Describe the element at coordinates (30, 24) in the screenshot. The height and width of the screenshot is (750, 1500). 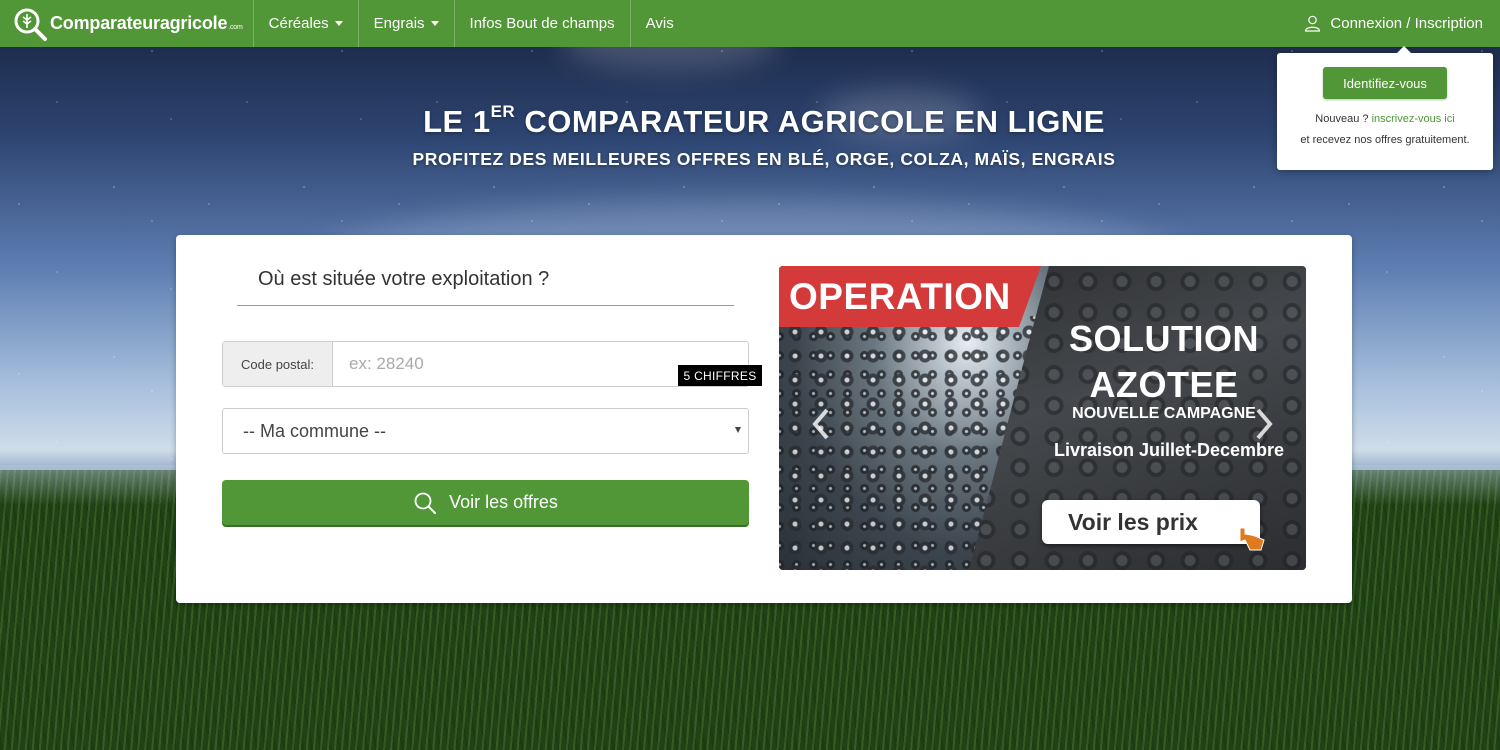
I see `magnifier-logo-icon` at that location.